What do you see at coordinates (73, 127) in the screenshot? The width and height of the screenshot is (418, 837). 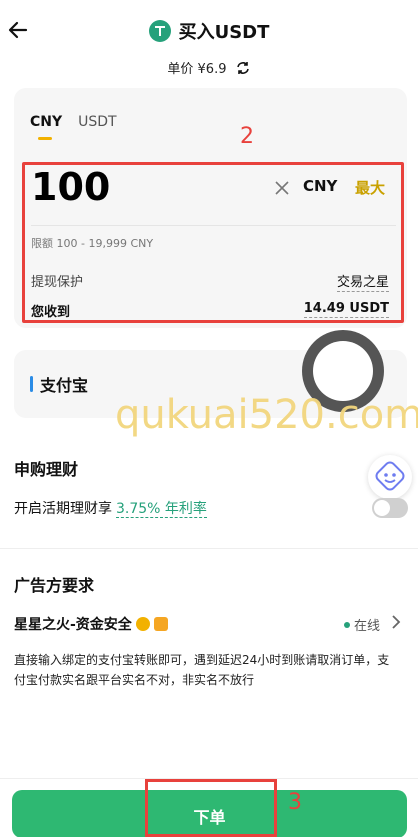 I see `currency-tabs: CNY USDT` at bounding box center [73, 127].